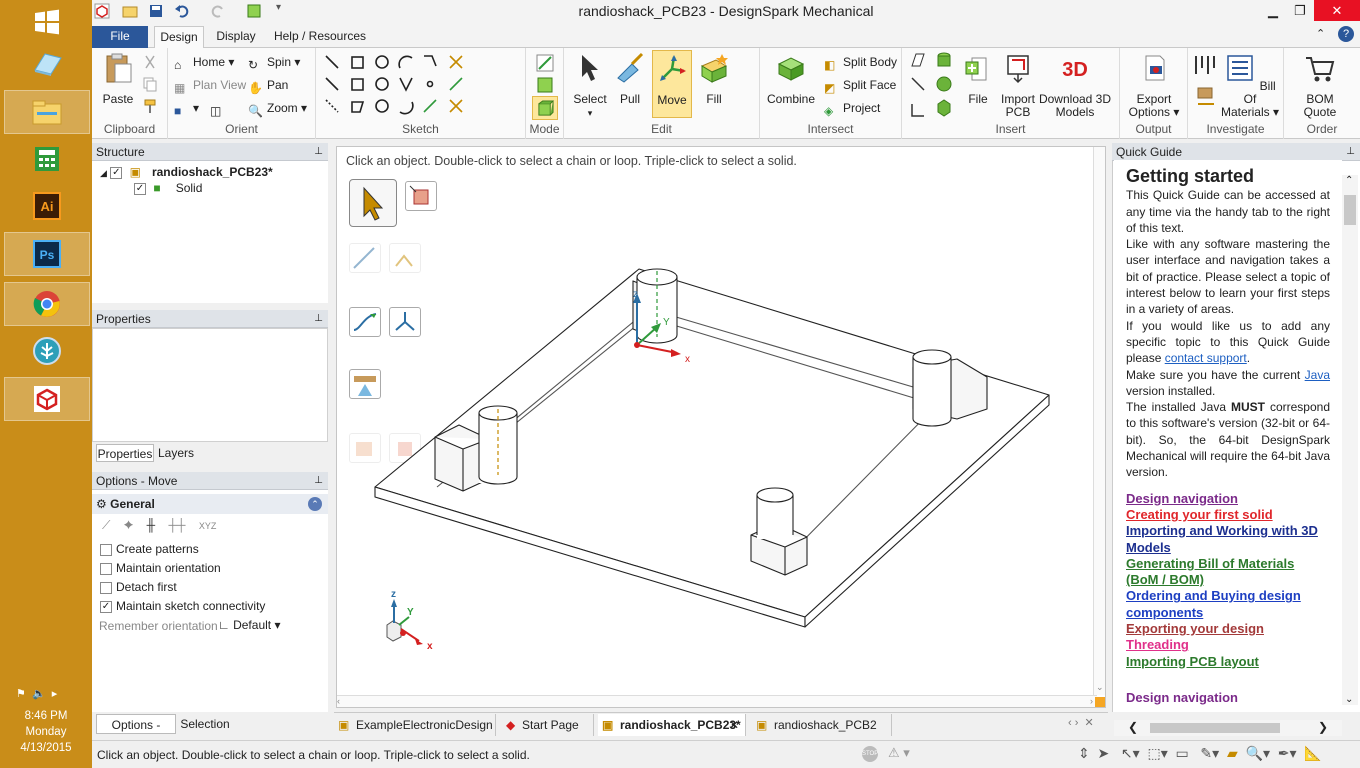 This screenshot has width=1360, height=768. Describe the element at coordinates (1182, 753) in the screenshot. I see `section-icon: ▭` at that location.